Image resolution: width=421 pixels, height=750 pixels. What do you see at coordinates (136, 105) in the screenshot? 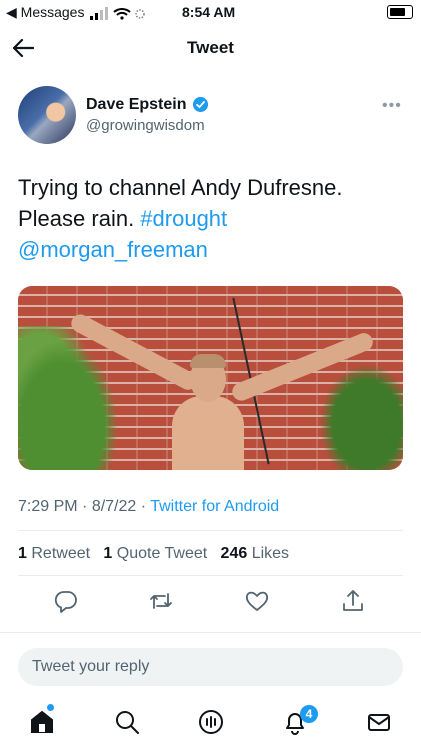
I see `author-name: Dave Epstein` at bounding box center [136, 105].